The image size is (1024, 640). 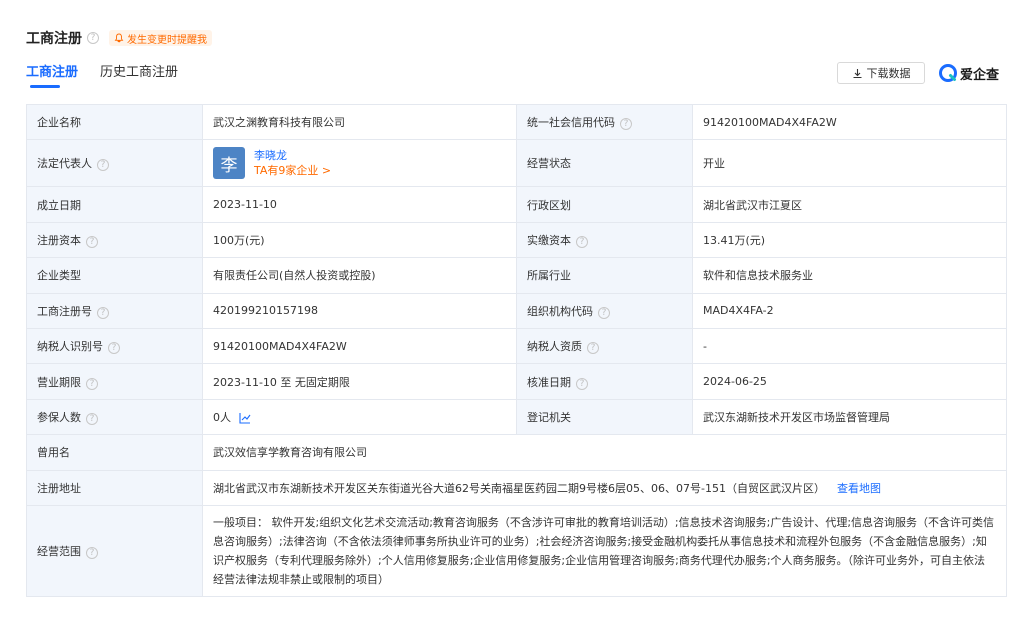 What do you see at coordinates (604, 163) in the screenshot?
I see `status-label: 经营状态` at bounding box center [604, 163].